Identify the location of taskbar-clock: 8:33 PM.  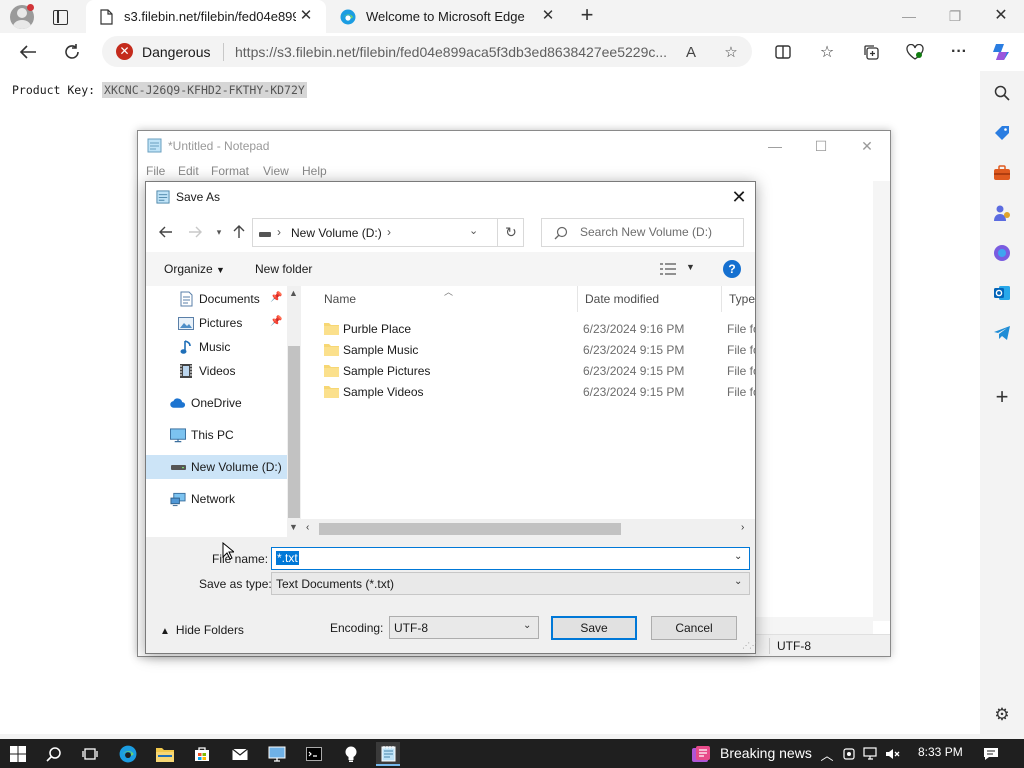
(940, 752).